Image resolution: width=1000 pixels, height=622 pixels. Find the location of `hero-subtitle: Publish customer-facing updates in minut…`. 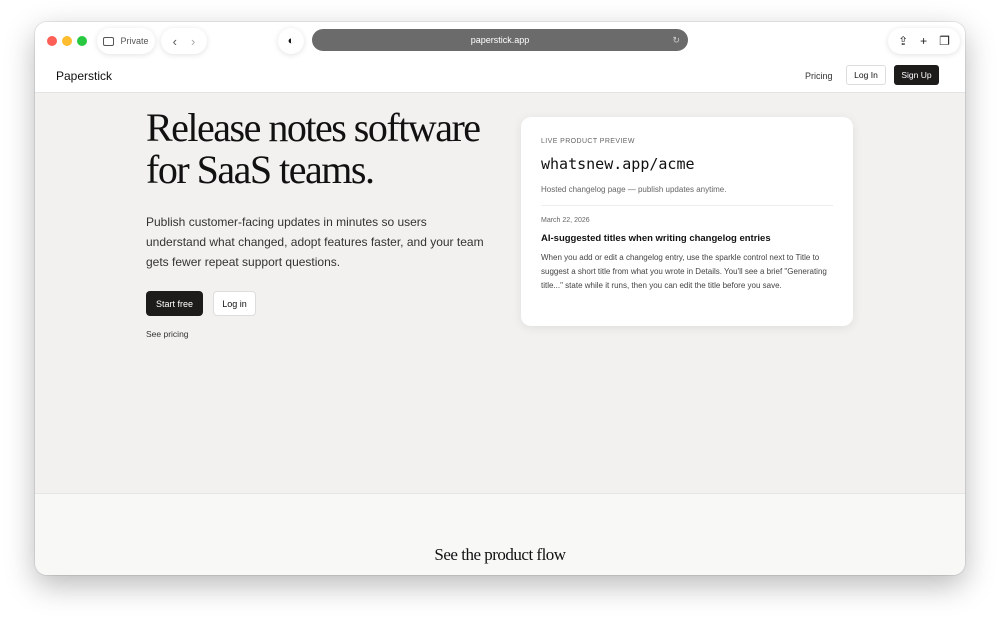

hero-subtitle: Publish customer-facing updates in minut… is located at coordinates (315, 242).